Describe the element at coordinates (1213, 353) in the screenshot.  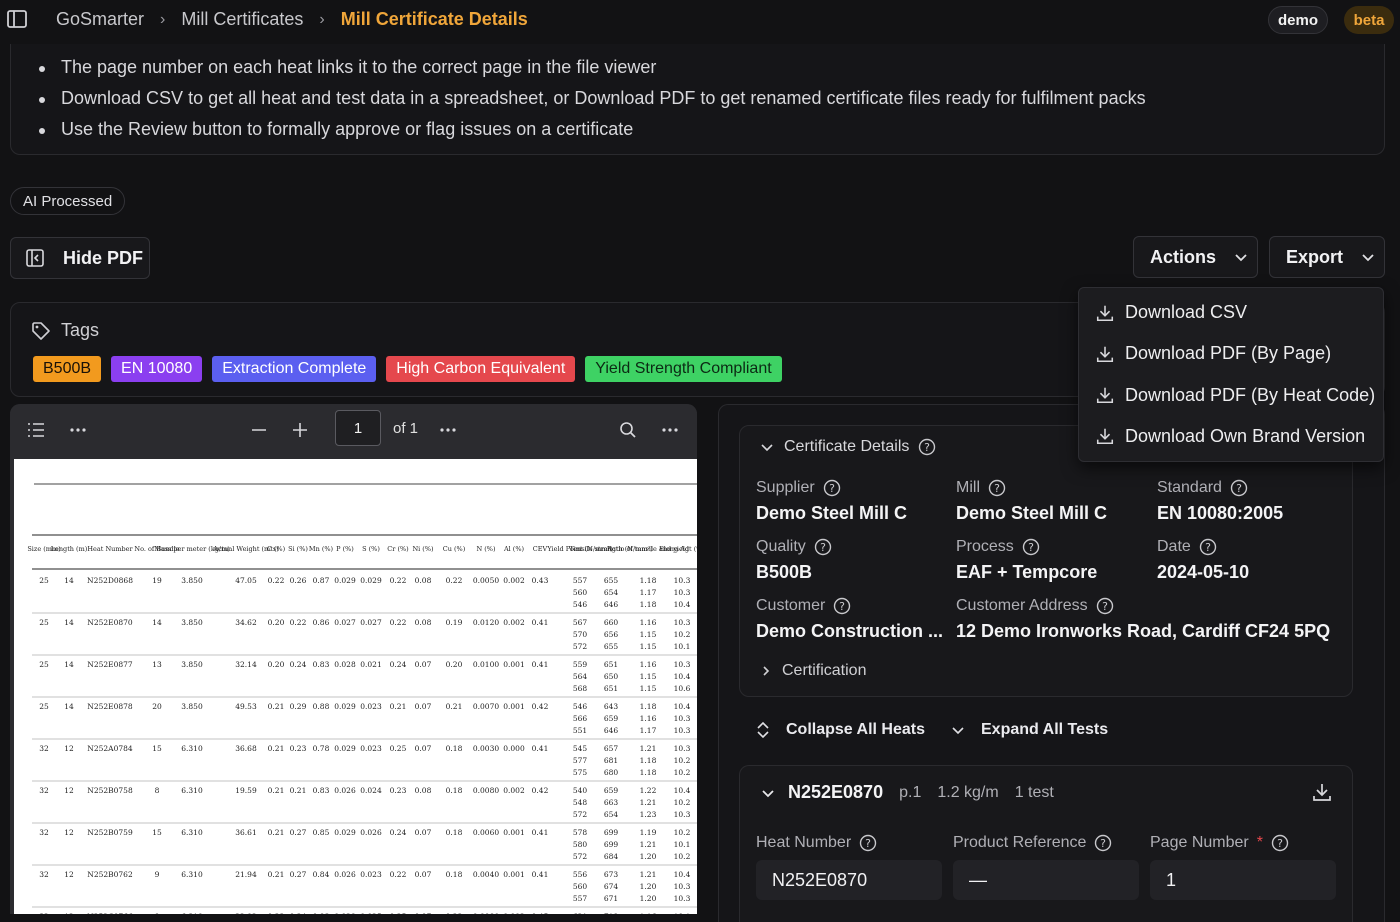
I see `export-menu-item: Download PDF (By Page)` at that location.